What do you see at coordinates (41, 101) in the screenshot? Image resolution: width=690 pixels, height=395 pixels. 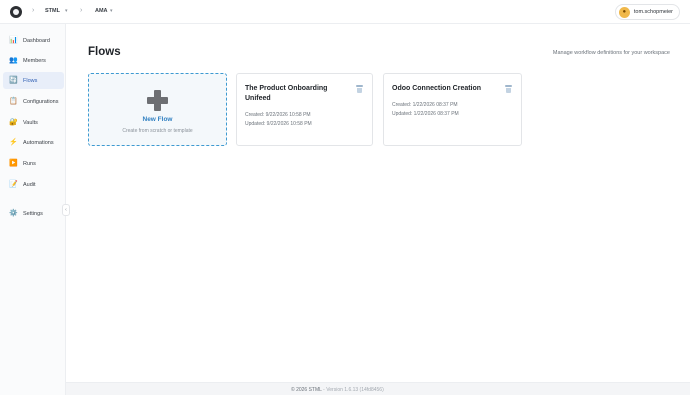 I see `sidebar-item-label: Configurations` at bounding box center [41, 101].